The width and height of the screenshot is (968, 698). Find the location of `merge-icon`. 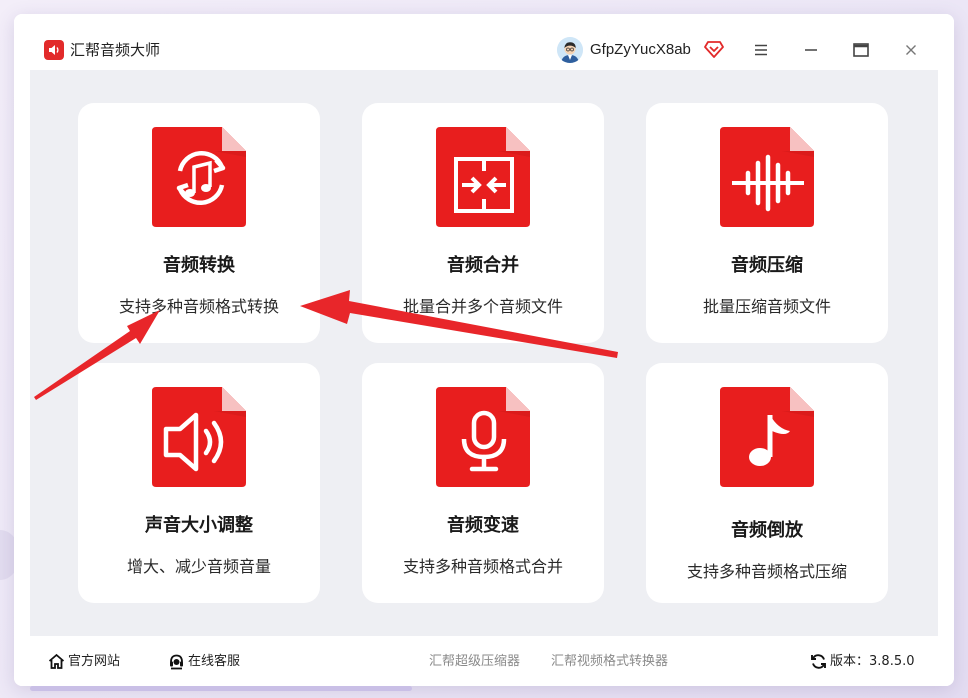

merge-icon is located at coordinates (483, 177).